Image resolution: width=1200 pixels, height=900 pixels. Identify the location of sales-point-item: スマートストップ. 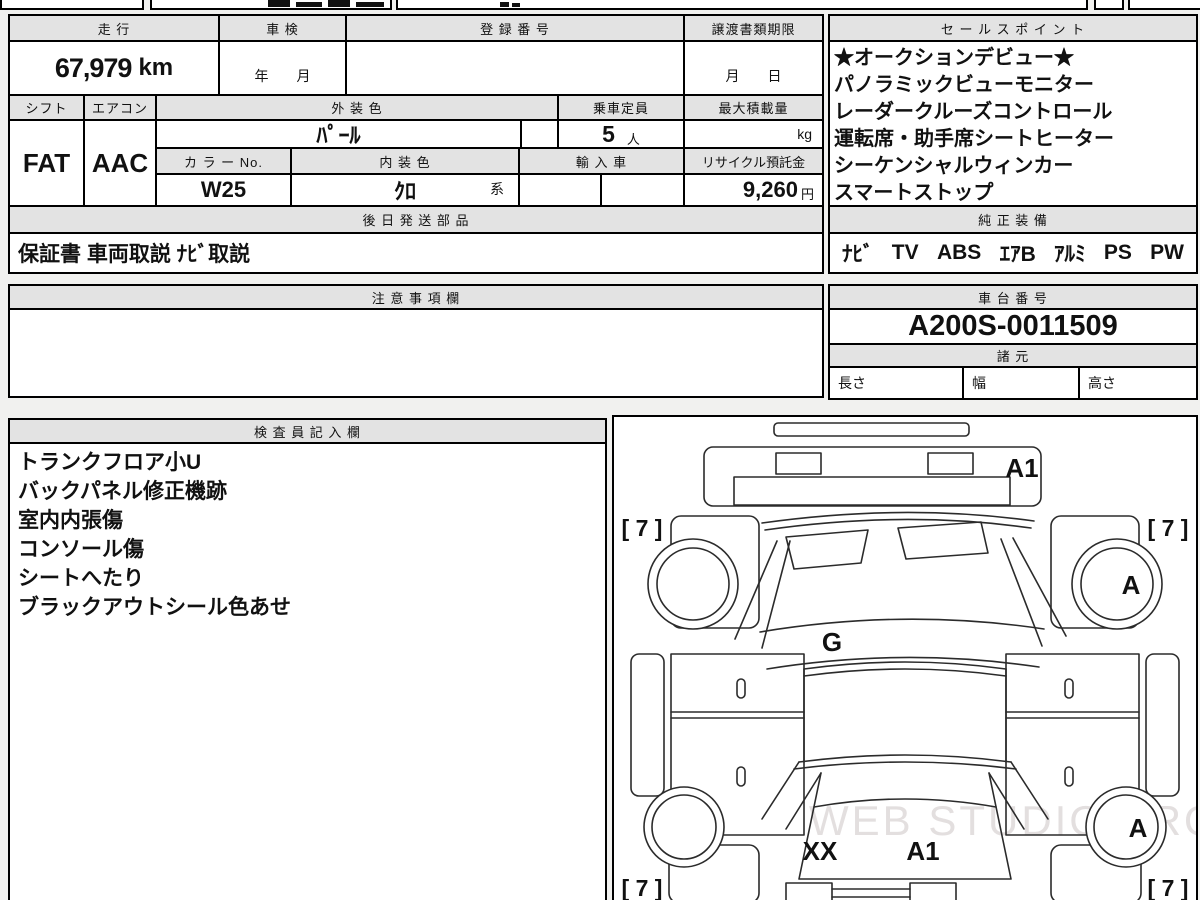
(914, 193).